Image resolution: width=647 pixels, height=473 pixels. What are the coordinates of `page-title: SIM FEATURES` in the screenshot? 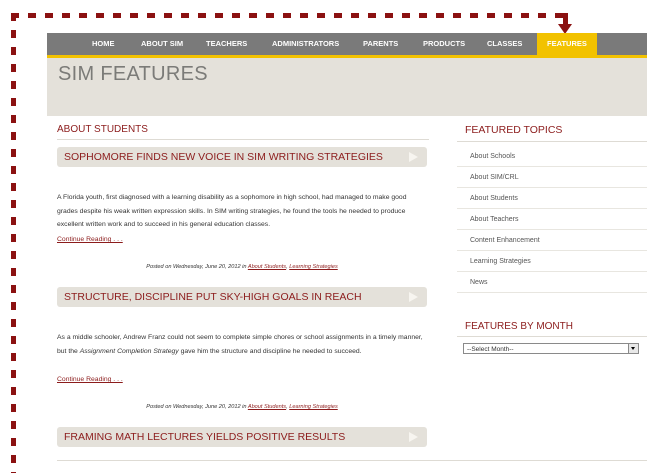 It's located at (133, 74).